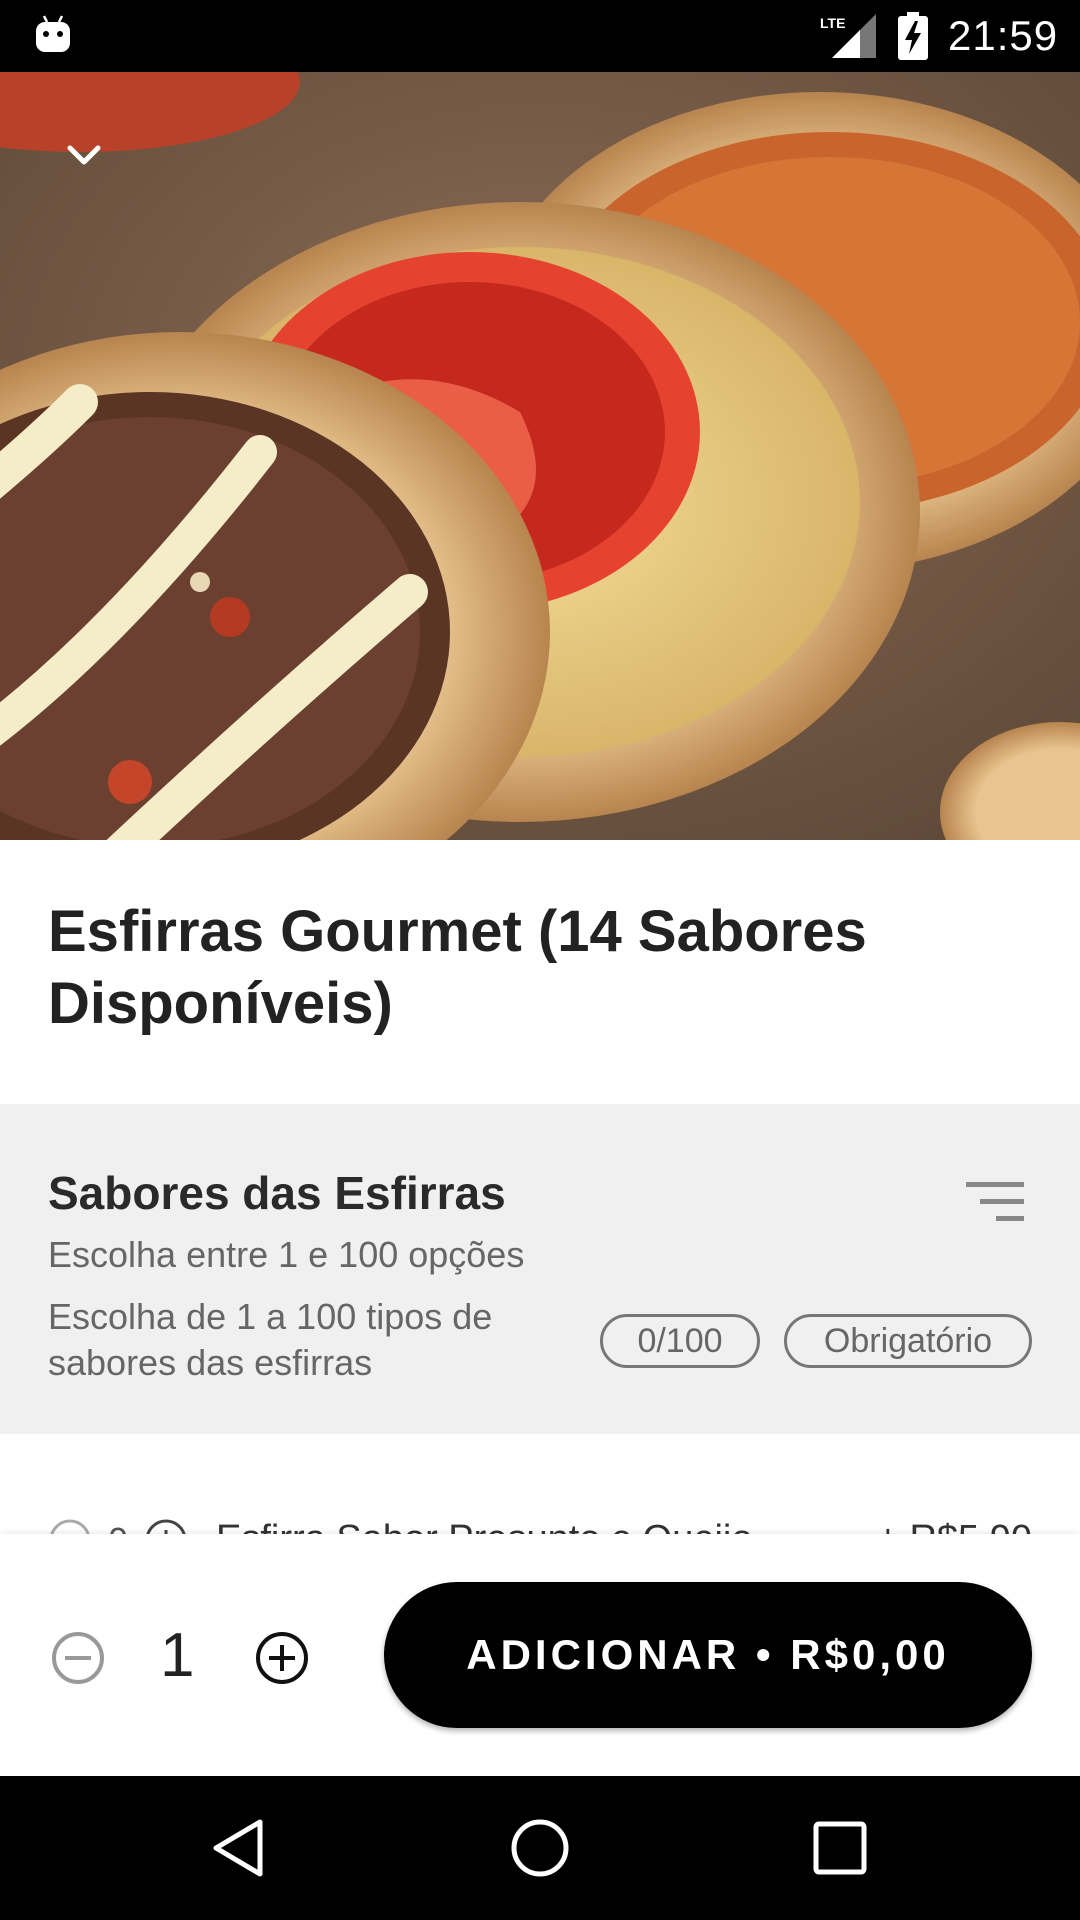  What do you see at coordinates (118, 1527) in the screenshot?
I see `option-quantity: 0` at bounding box center [118, 1527].